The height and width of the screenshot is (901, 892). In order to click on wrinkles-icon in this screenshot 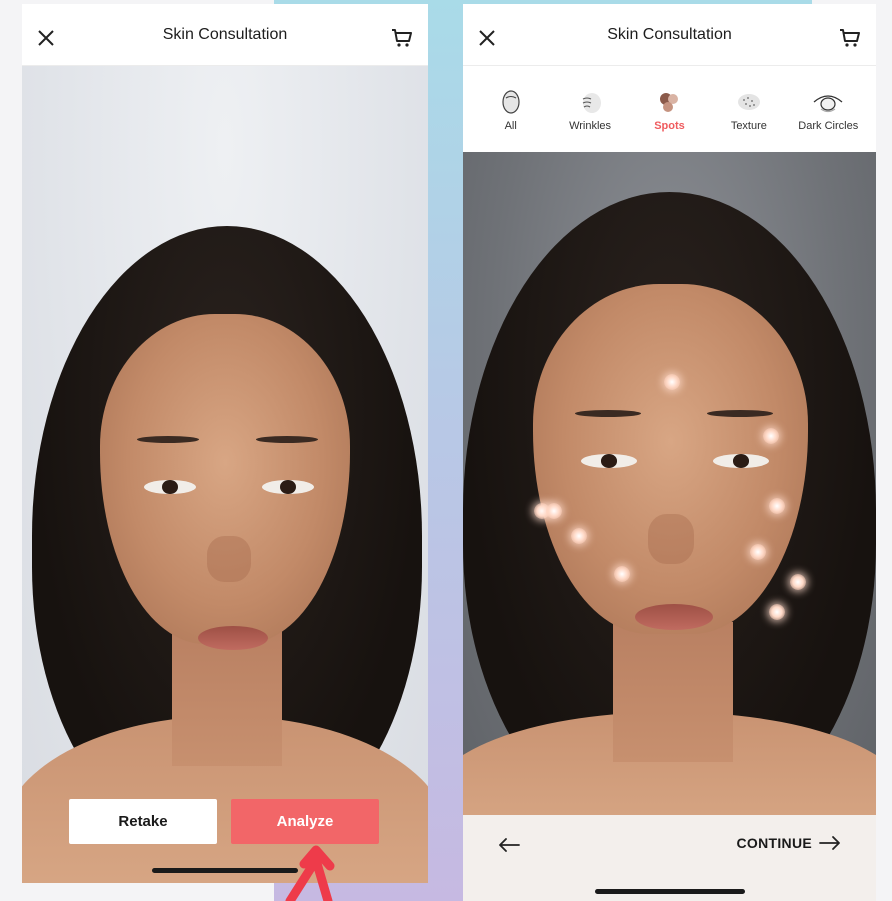, I will do `click(592, 103)`.